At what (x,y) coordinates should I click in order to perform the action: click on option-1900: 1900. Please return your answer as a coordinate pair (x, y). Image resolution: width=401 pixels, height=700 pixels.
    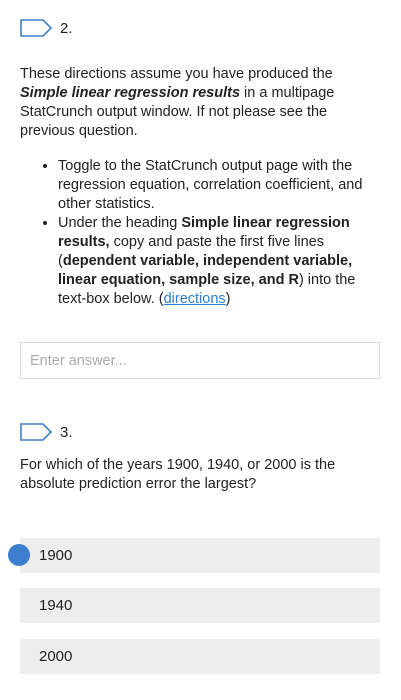
    Looking at the image, I should click on (200, 555).